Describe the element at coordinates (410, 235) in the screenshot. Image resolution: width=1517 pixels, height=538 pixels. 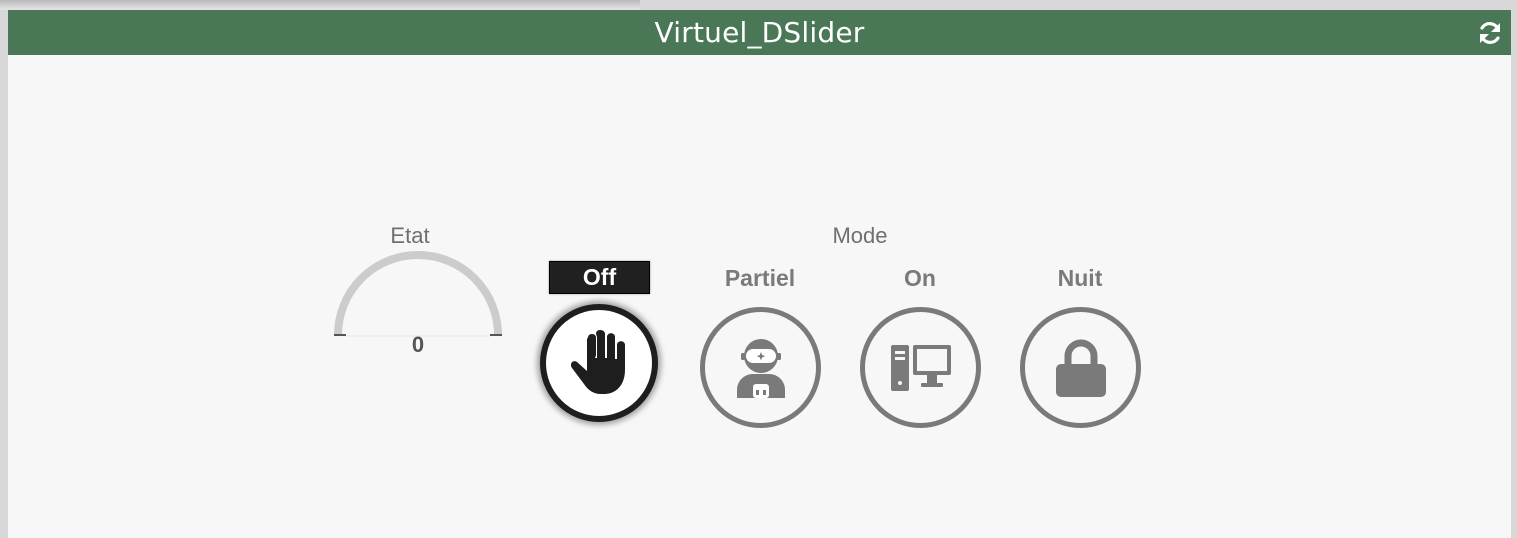
I see `etat-label: Etat` at that location.